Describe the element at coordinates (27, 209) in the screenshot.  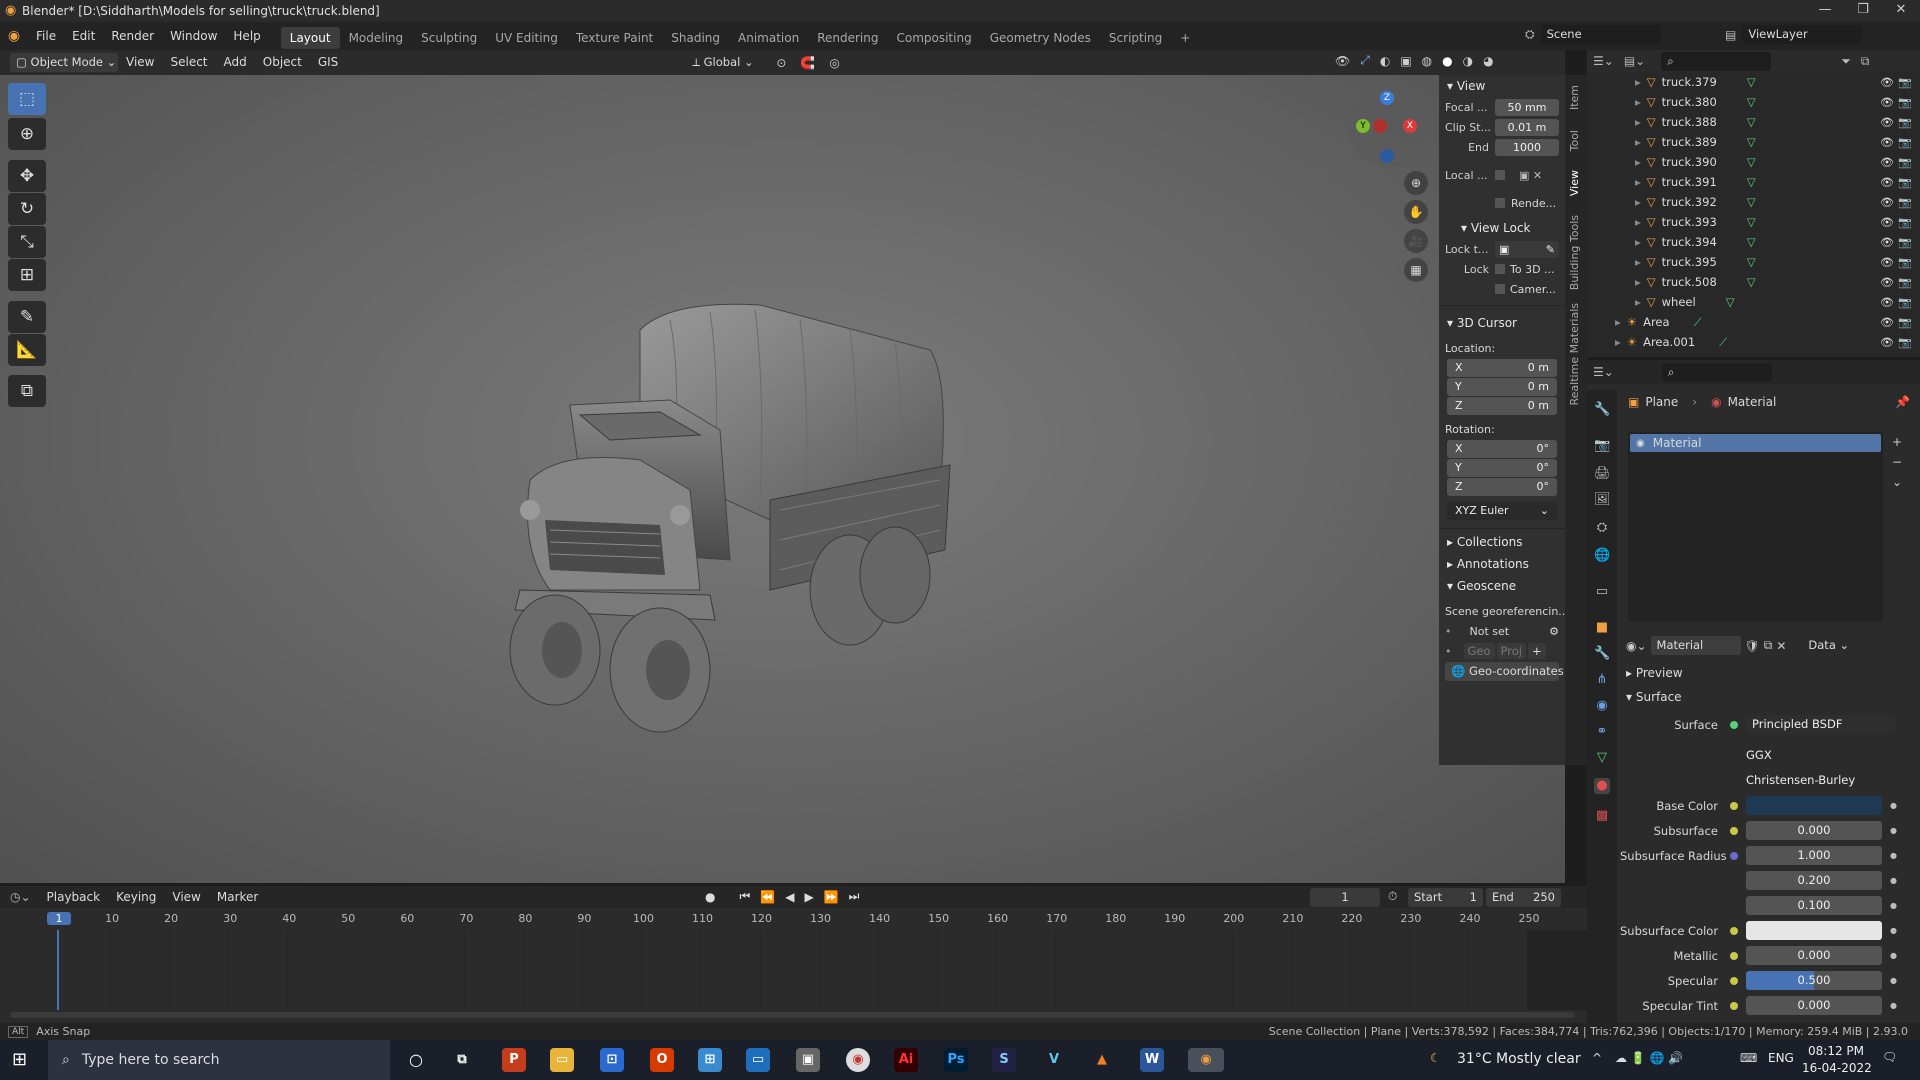
I see `rotate-tool-icon: ↻` at that location.